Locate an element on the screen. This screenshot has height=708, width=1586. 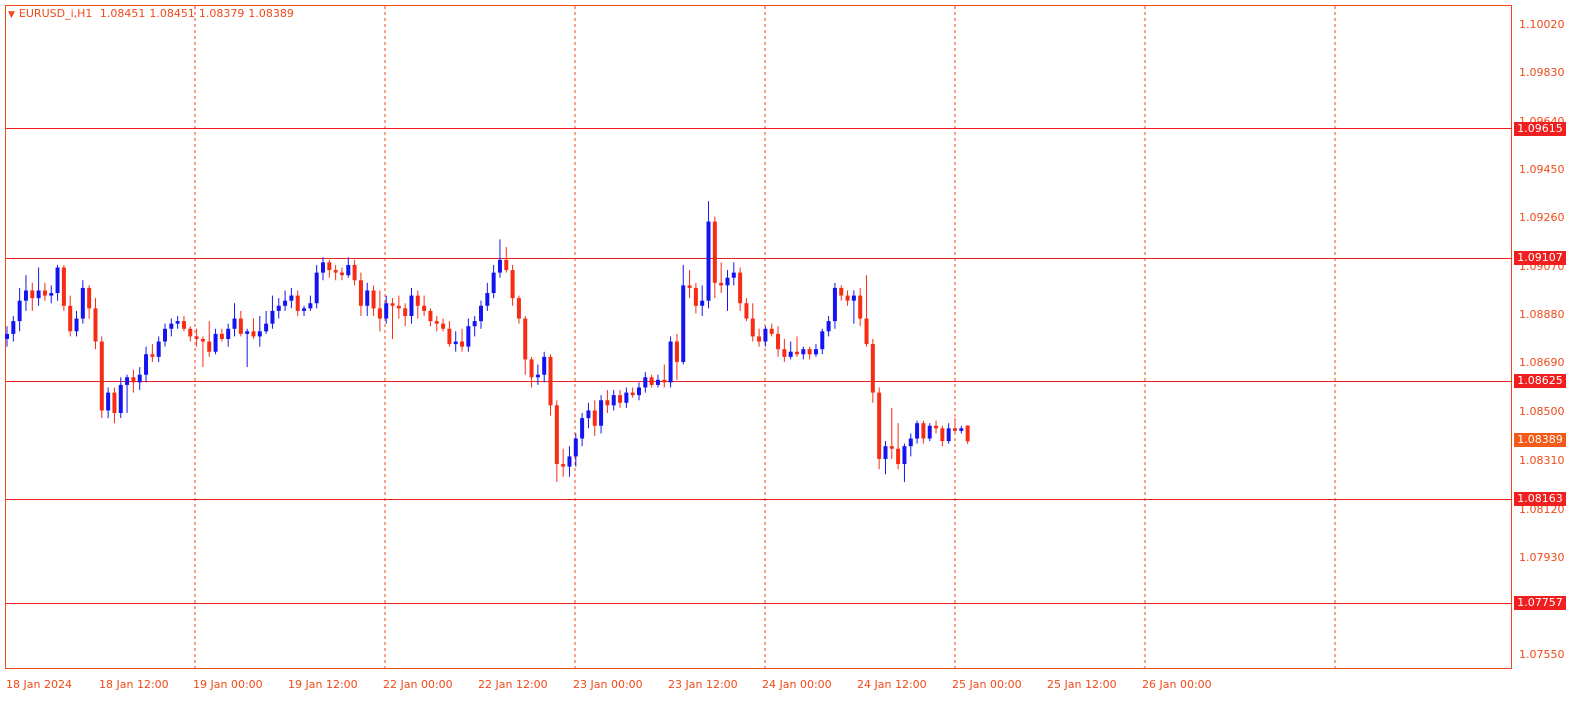
symbol-timeframe: EURUSD_i,H1 is located at coordinates (55, 13).